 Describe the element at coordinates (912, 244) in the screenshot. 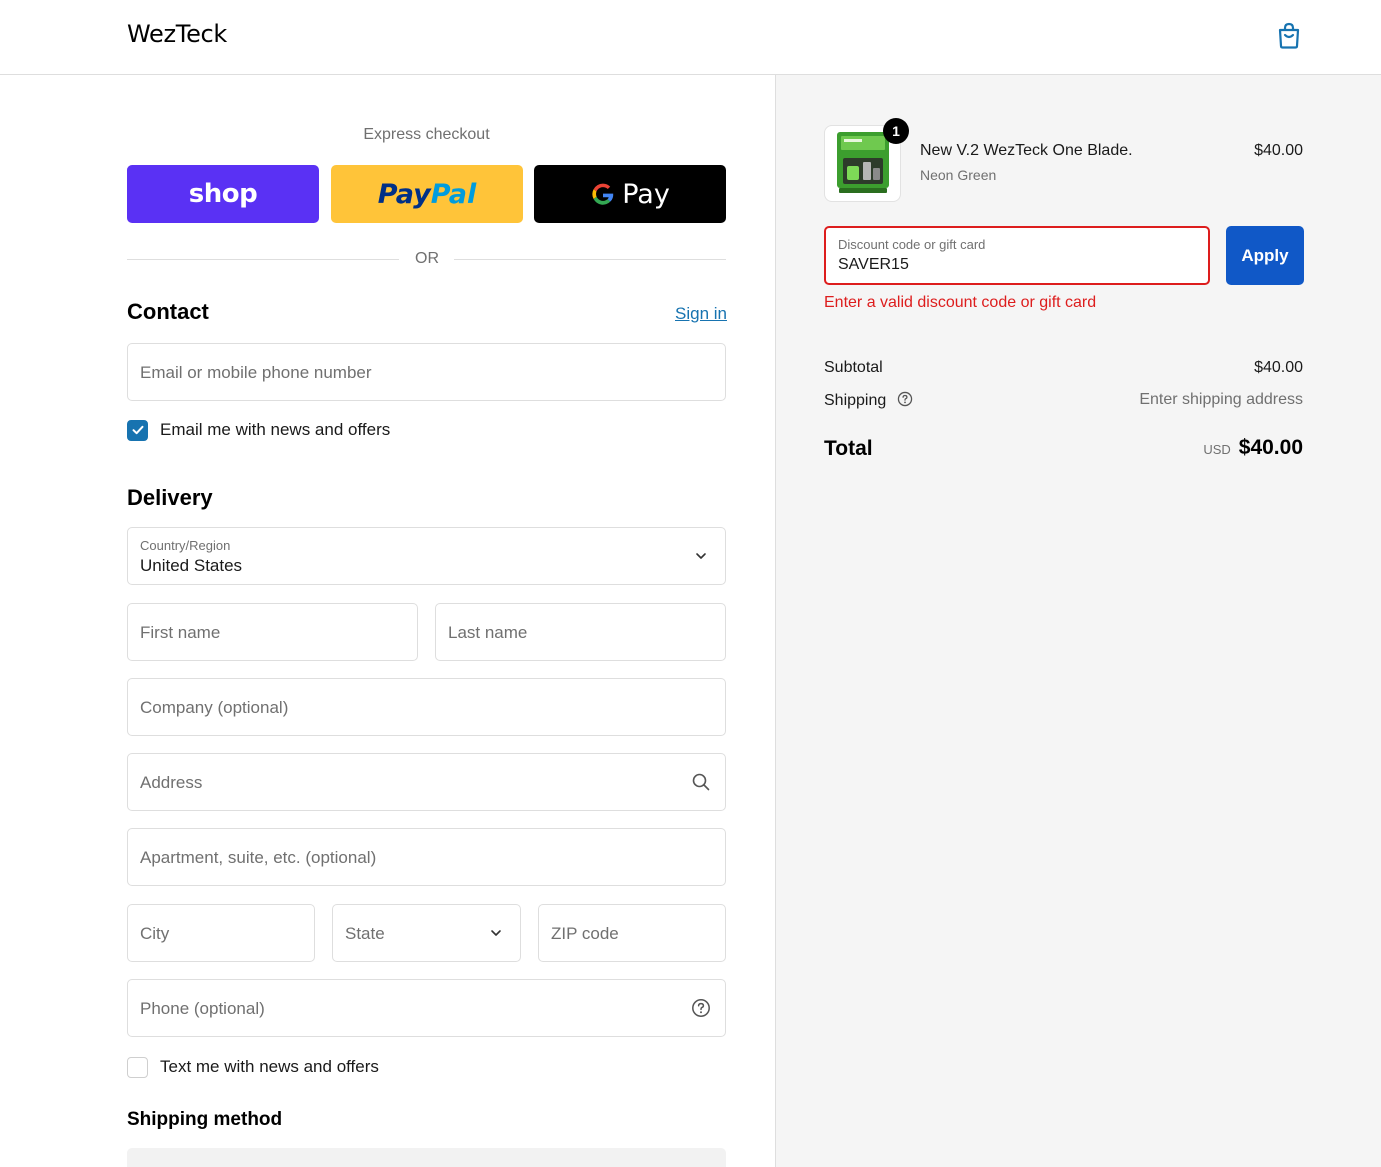

I see `discount-label: Discount code or gift card` at that location.